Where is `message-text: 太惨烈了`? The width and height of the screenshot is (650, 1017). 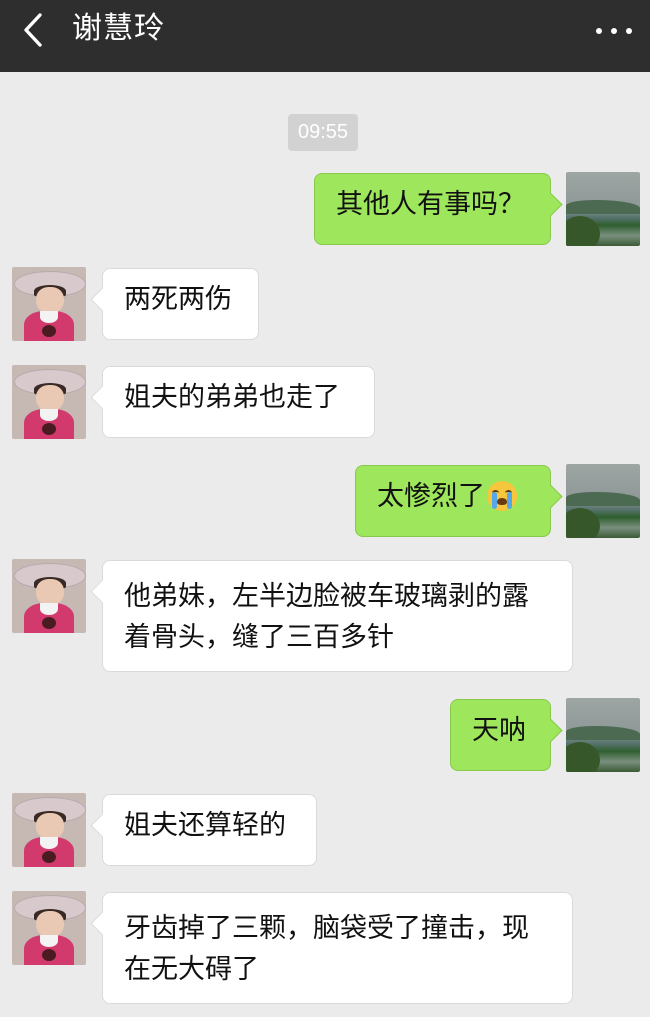
message-text: 太惨烈了 is located at coordinates (431, 496).